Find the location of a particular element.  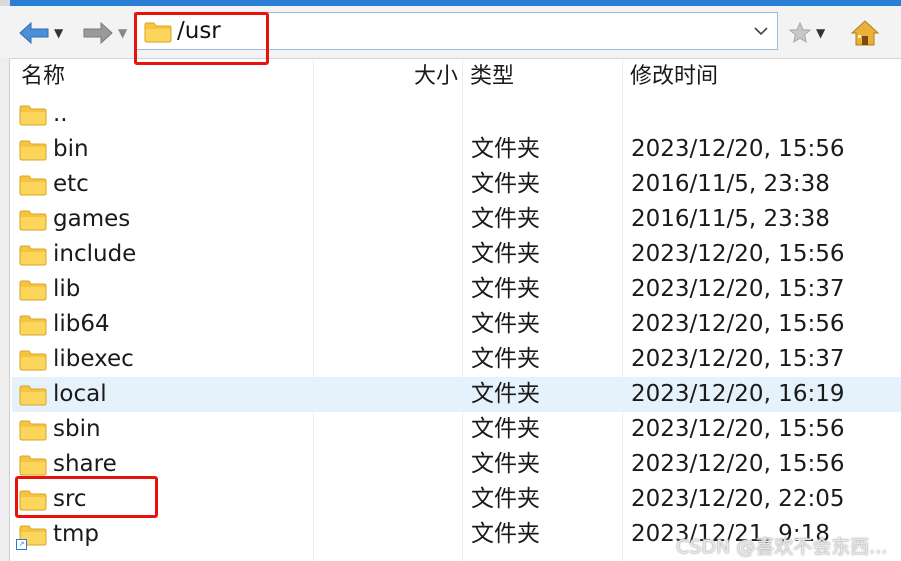

address-input is located at coordinates (457, 31).